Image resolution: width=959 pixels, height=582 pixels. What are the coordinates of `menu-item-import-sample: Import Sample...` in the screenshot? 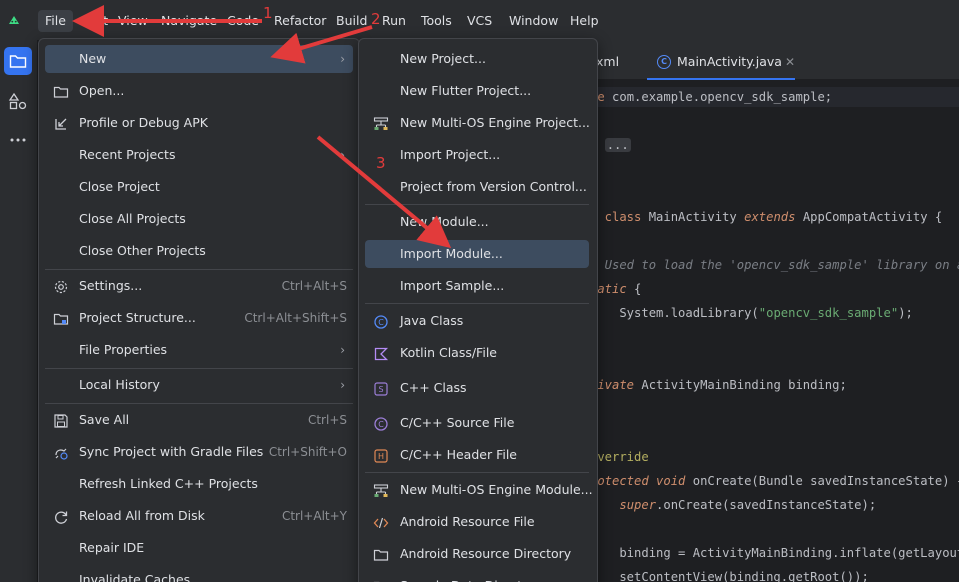 It's located at (477, 286).